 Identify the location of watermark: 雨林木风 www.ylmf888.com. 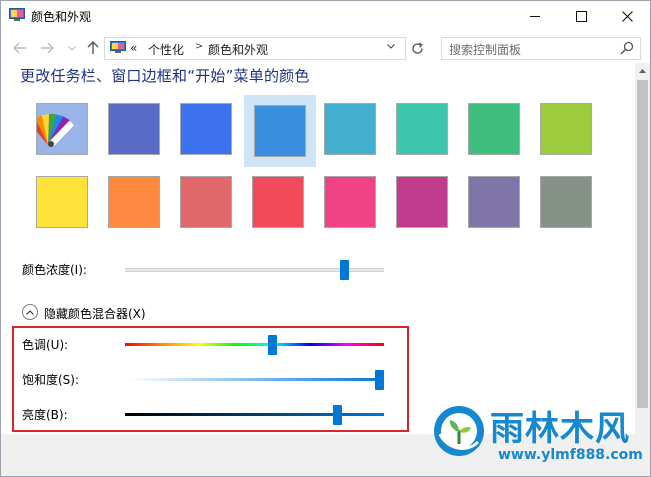
(539, 437).